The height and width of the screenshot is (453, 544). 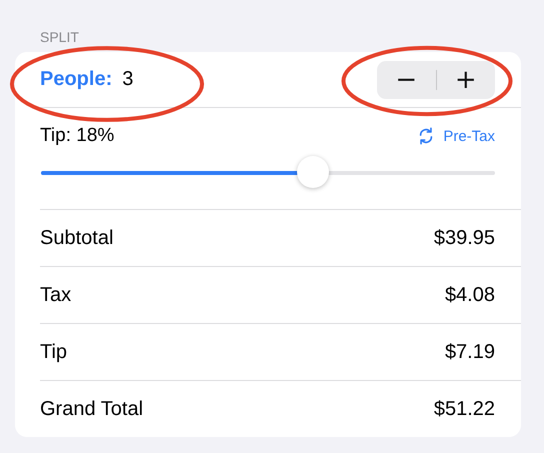 I want to click on total-label: Tip, so click(x=54, y=352).